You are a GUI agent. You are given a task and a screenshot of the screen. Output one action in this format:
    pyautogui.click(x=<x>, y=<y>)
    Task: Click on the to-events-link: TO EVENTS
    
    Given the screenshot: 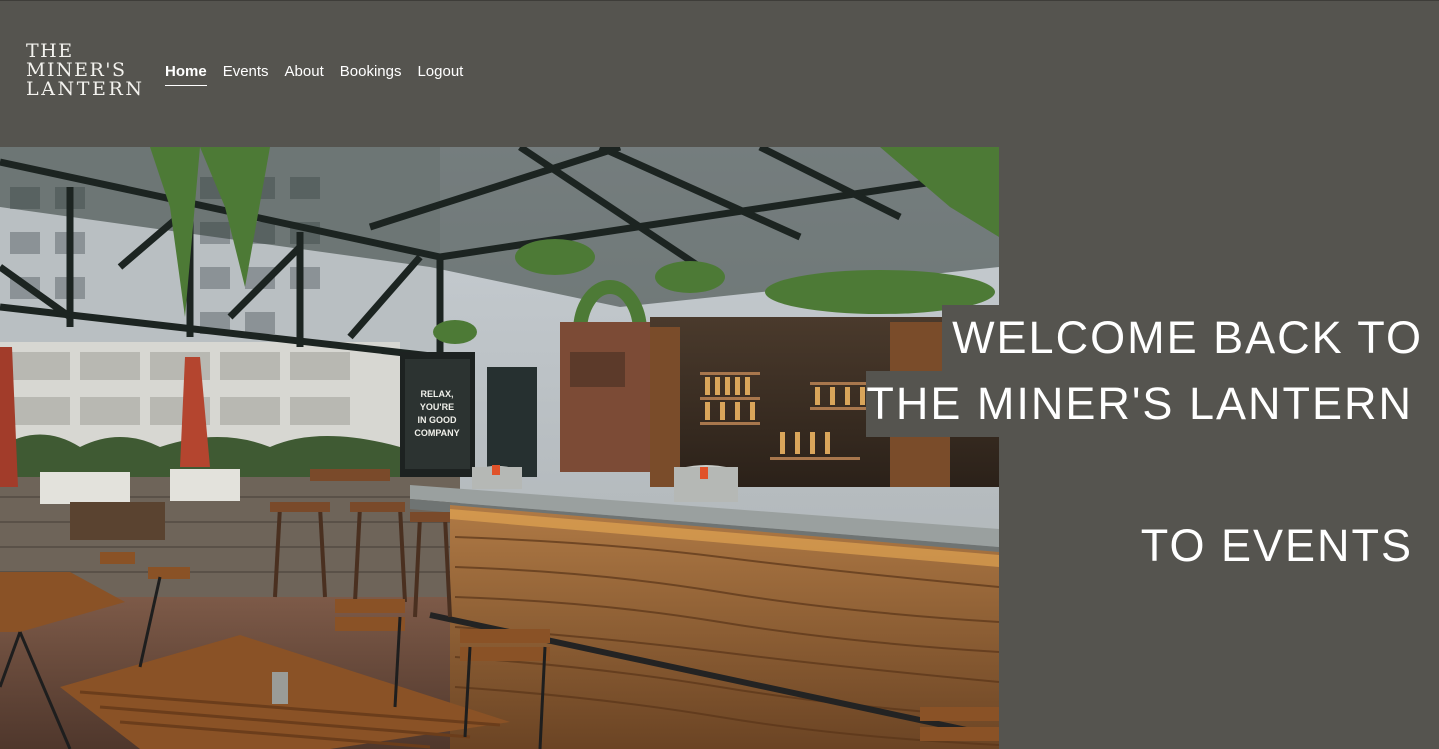 What is the action you would take?
    pyautogui.click(x=1277, y=546)
    